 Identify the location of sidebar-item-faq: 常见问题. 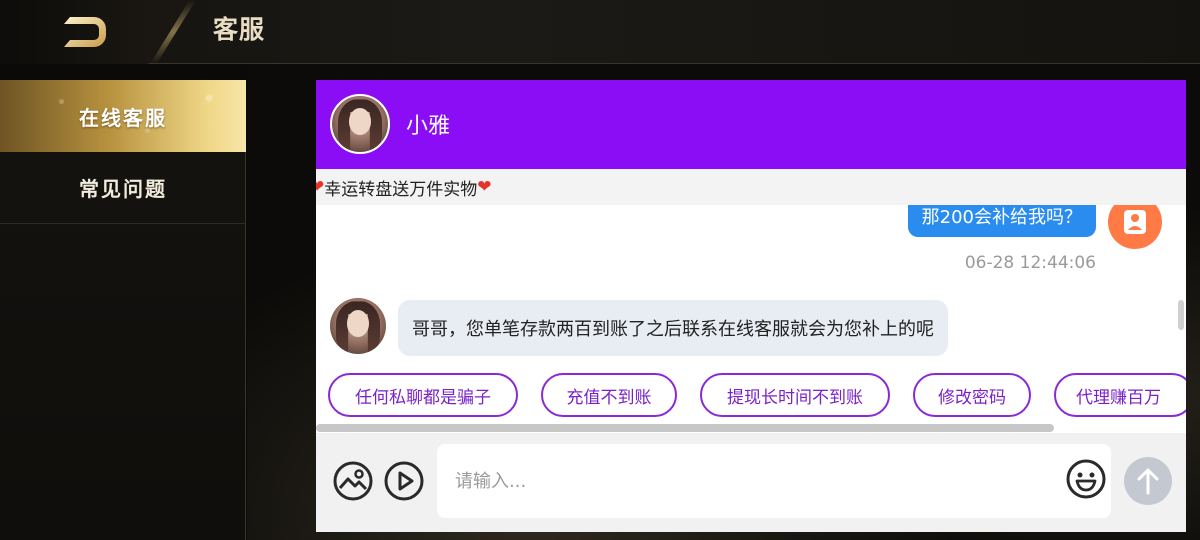
(123, 188).